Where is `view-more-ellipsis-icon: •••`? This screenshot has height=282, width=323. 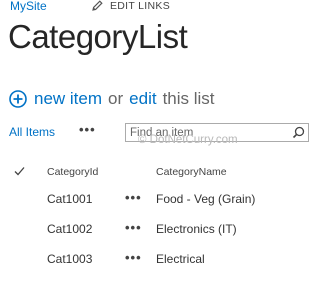 view-more-ellipsis-icon: ••• is located at coordinates (87, 129).